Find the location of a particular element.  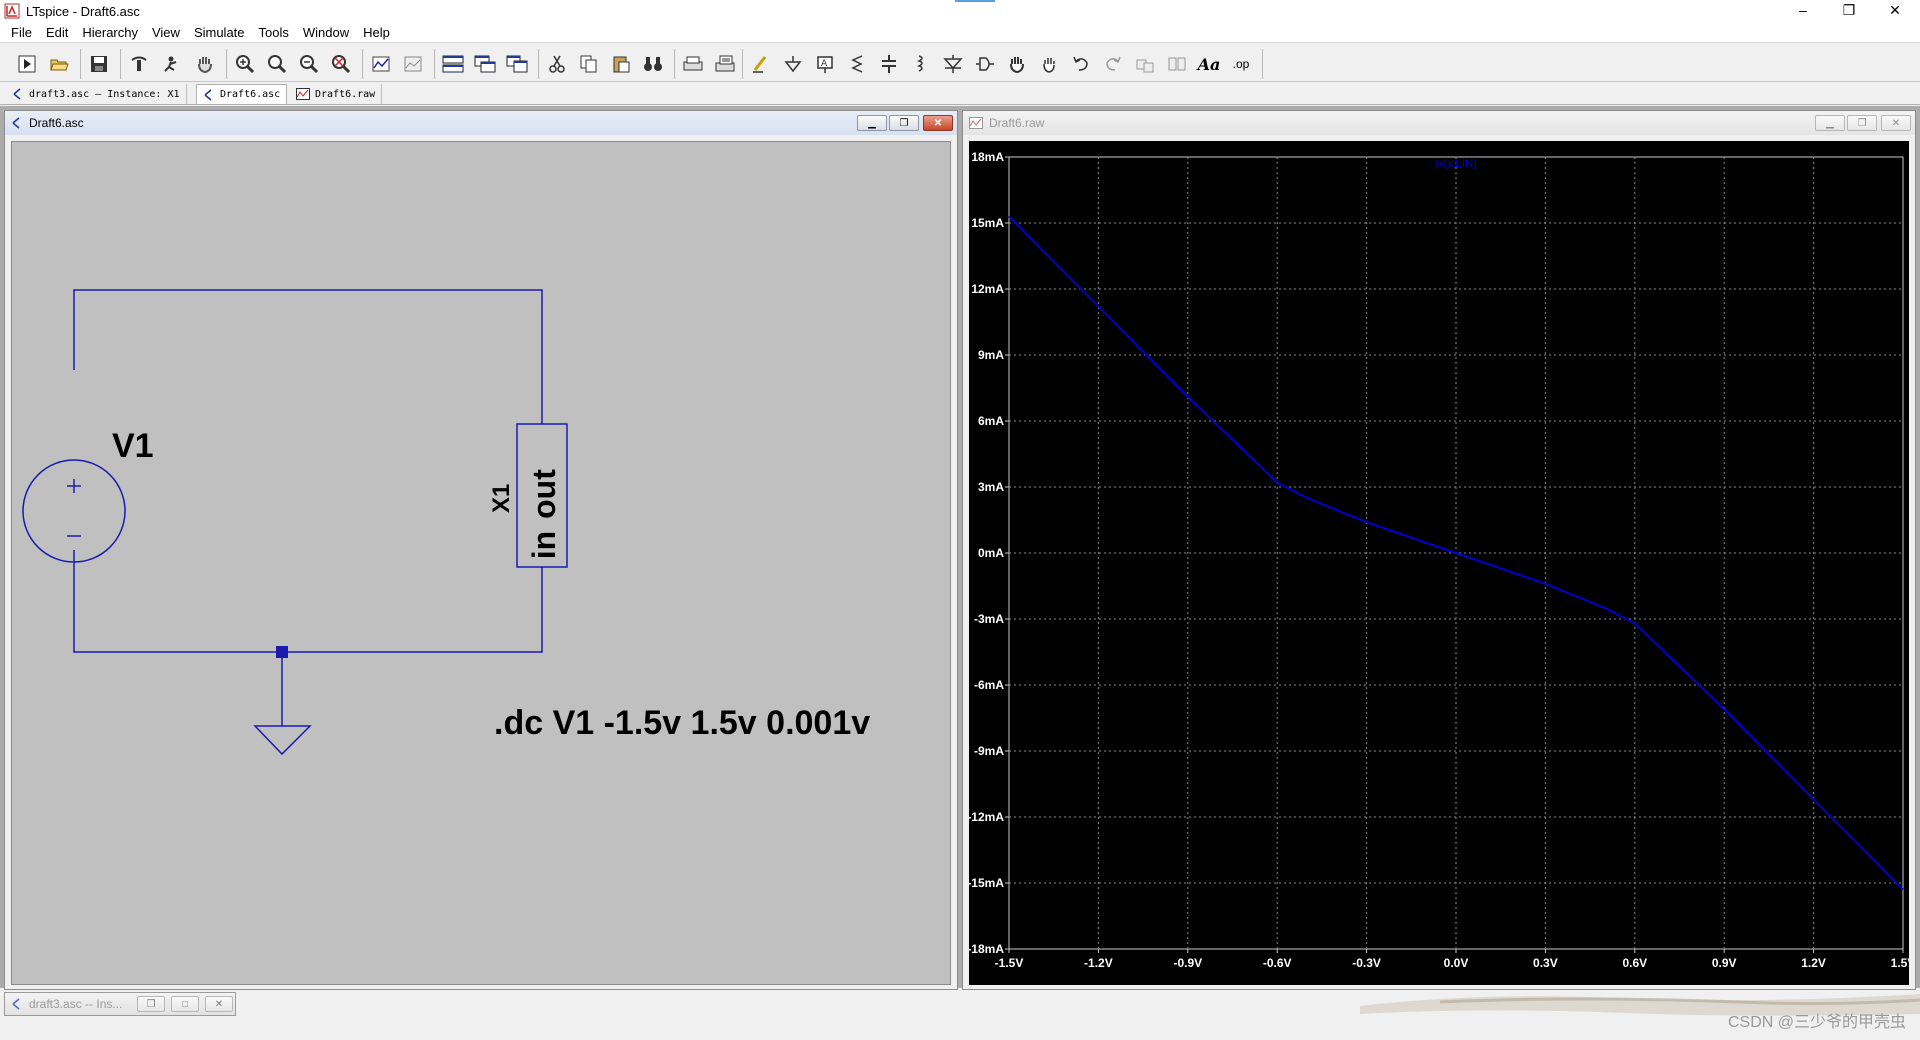

x-tick-label: -0.9V is located at coordinates (1187, 963).